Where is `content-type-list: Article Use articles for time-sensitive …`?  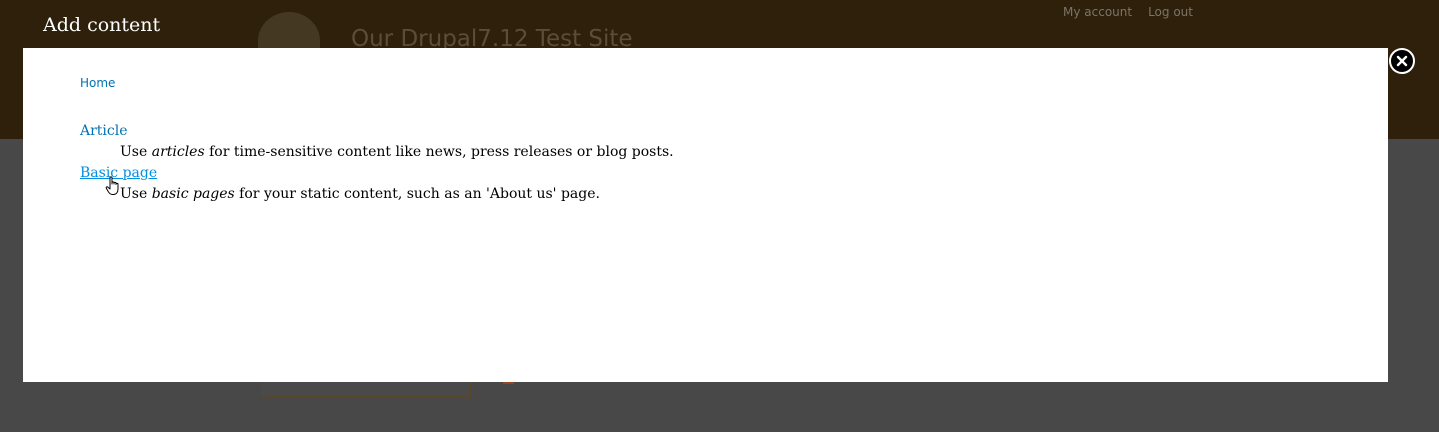 content-type-list: Article Use articles for time-sensitive … is located at coordinates (377, 164).